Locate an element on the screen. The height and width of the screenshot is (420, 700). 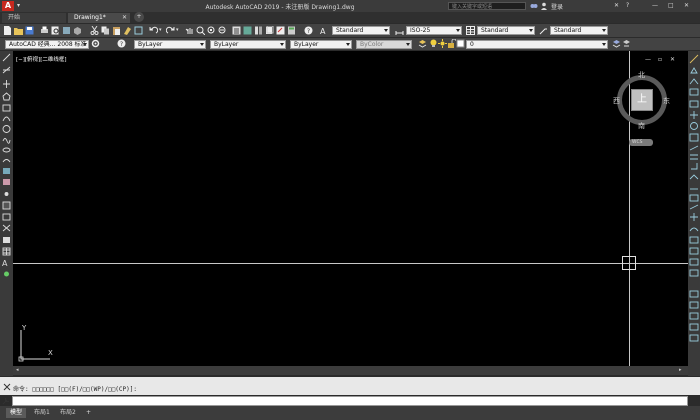
minimize-button: — is located at coordinates (655, 5).